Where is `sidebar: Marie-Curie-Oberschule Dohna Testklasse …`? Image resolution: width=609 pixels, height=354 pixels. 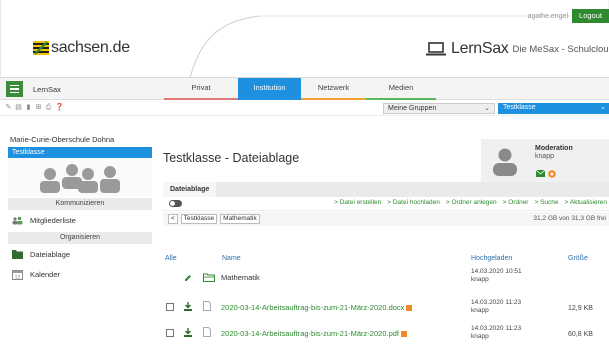
sidebar: Marie-Curie-Oberschule Dohna Testklasse … is located at coordinates (80, 209).